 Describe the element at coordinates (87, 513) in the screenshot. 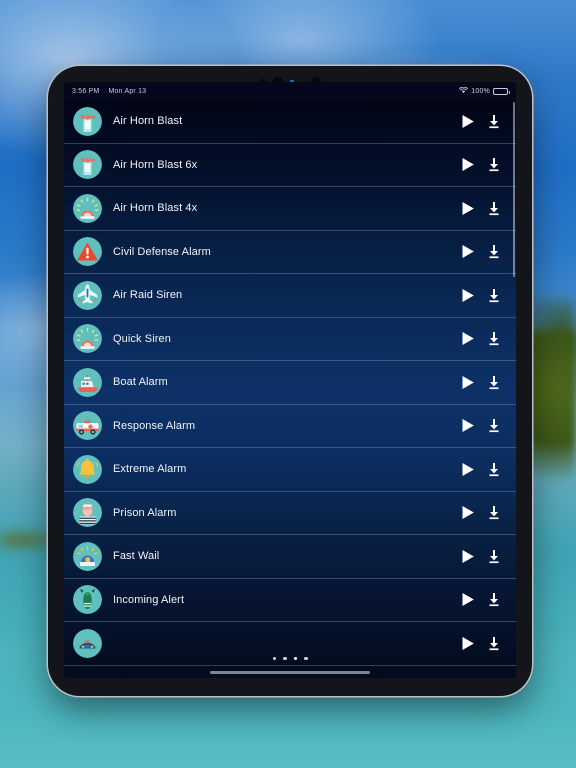

I see `prisoner-icon` at that location.